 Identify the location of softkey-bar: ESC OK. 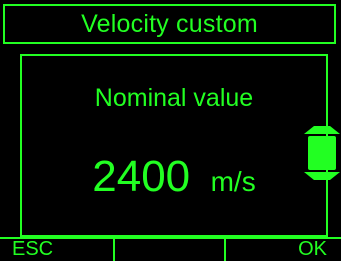
(170, 249).